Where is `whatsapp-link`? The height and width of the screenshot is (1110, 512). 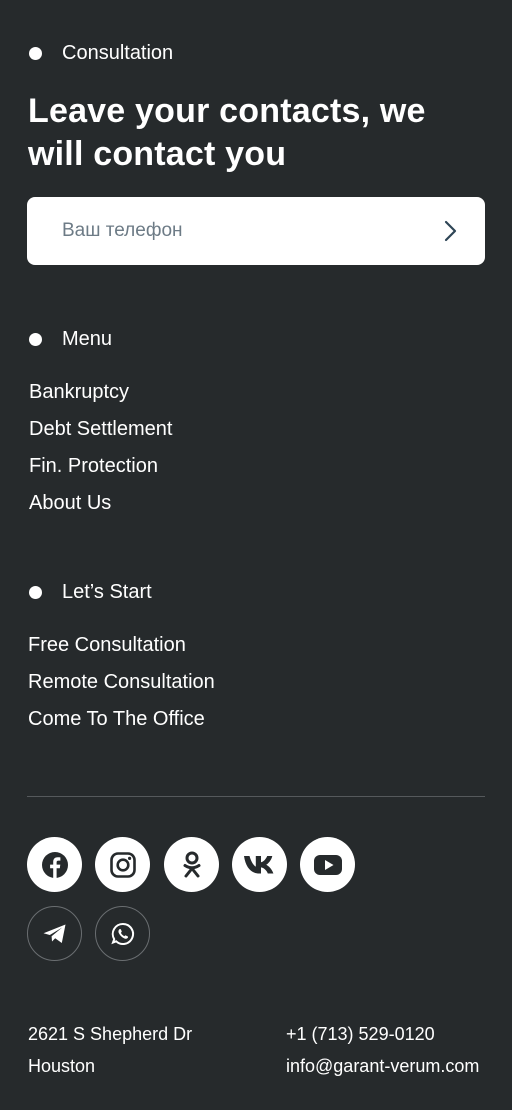
whatsapp-link is located at coordinates (122, 933).